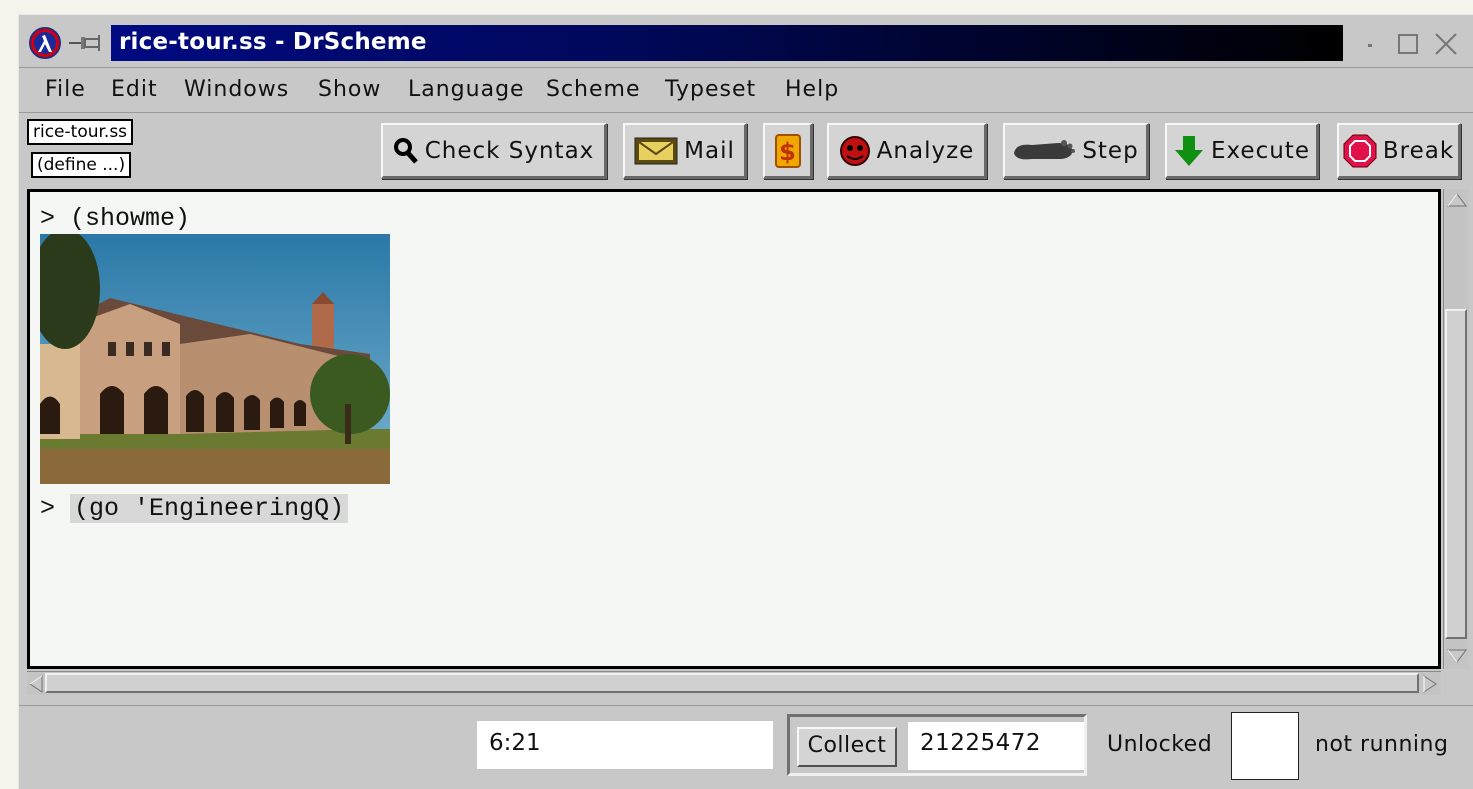  Describe the element at coordinates (349, 89) in the screenshot. I see `menu-show: Show` at that location.